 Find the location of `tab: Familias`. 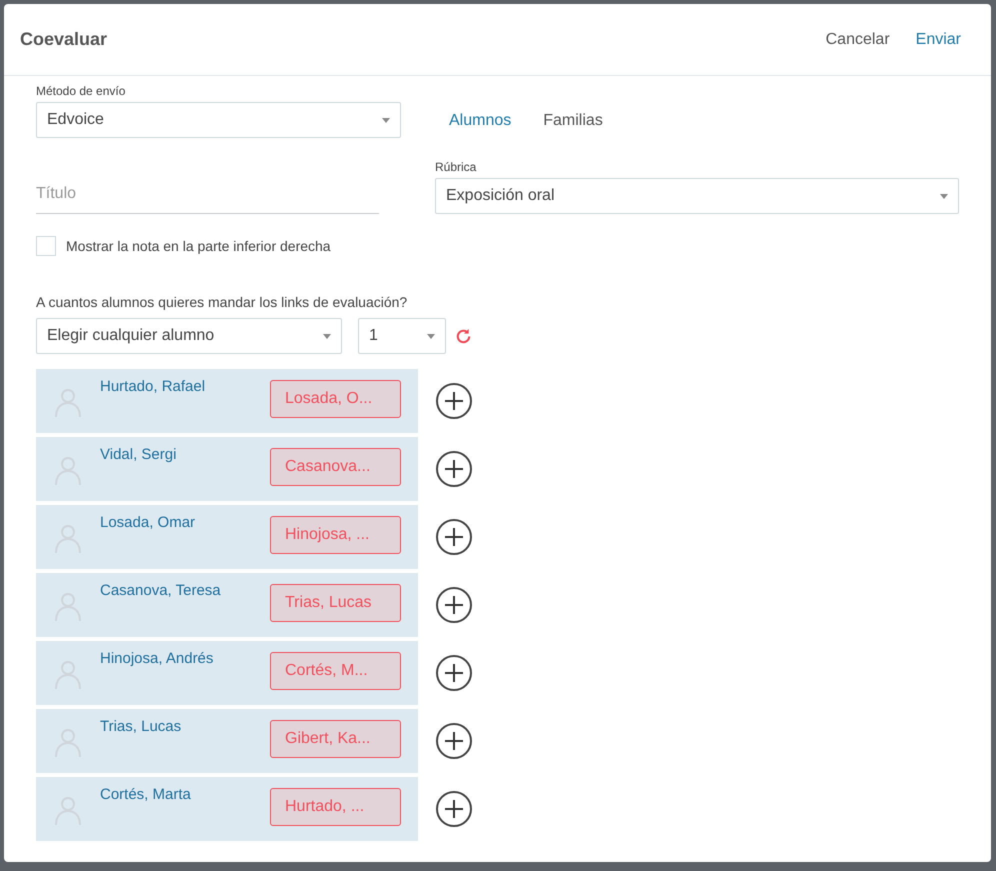

tab: Familias is located at coordinates (573, 121).